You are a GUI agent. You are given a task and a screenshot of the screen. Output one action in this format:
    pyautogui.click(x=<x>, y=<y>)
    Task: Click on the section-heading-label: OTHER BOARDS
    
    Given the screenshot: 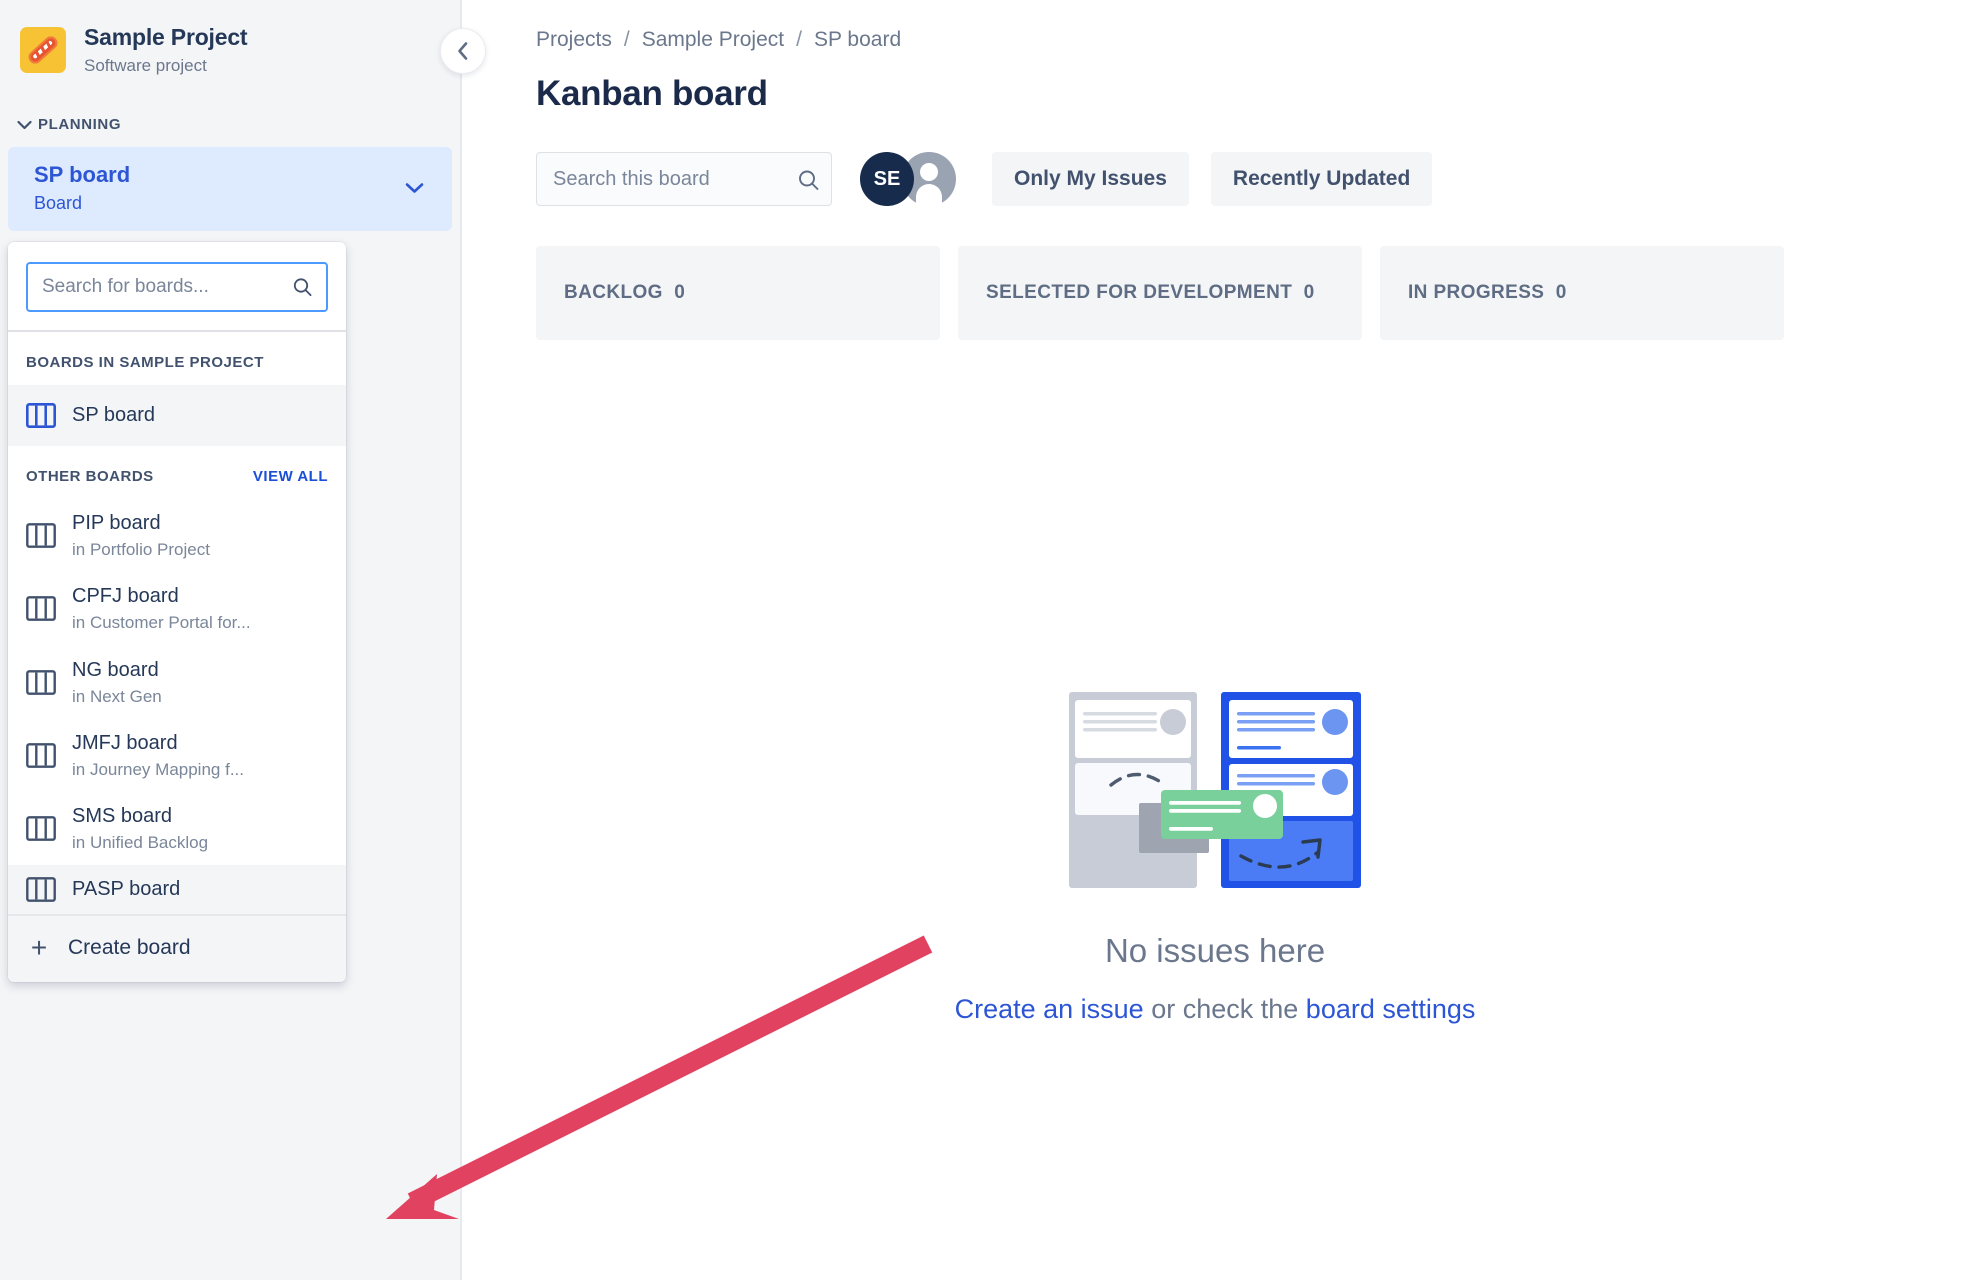 What is the action you would take?
    pyautogui.click(x=90, y=476)
    